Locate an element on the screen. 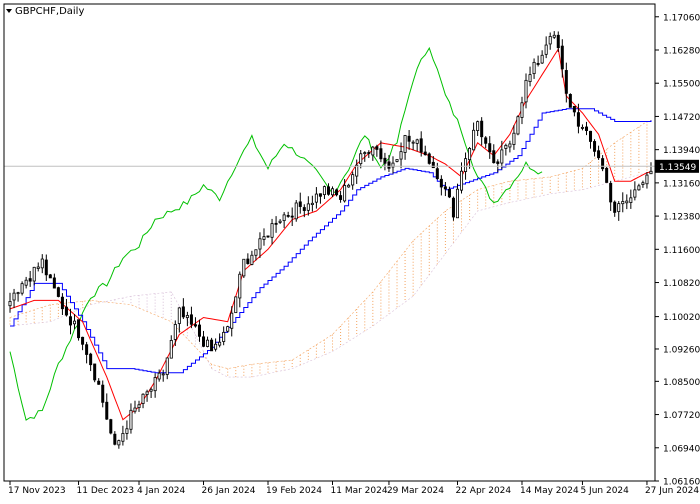  y-tick-label: 1.13940 is located at coordinates (681, 151).